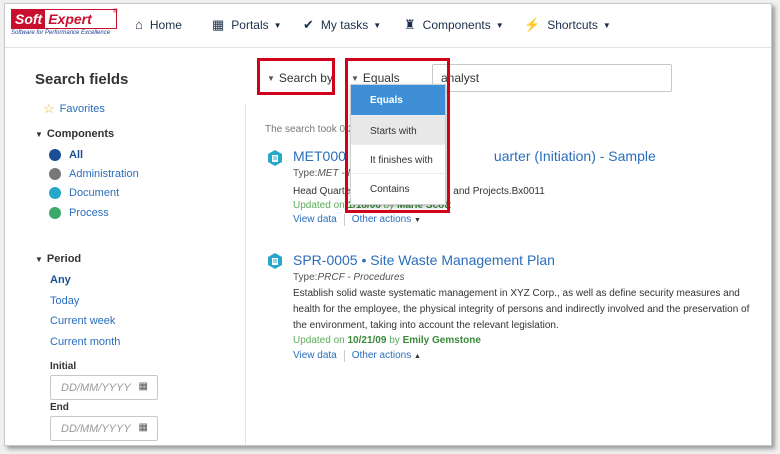  Describe the element at coordinates (63, 366) in the screenshot. I see `initial-date-label: Initial` at that location.